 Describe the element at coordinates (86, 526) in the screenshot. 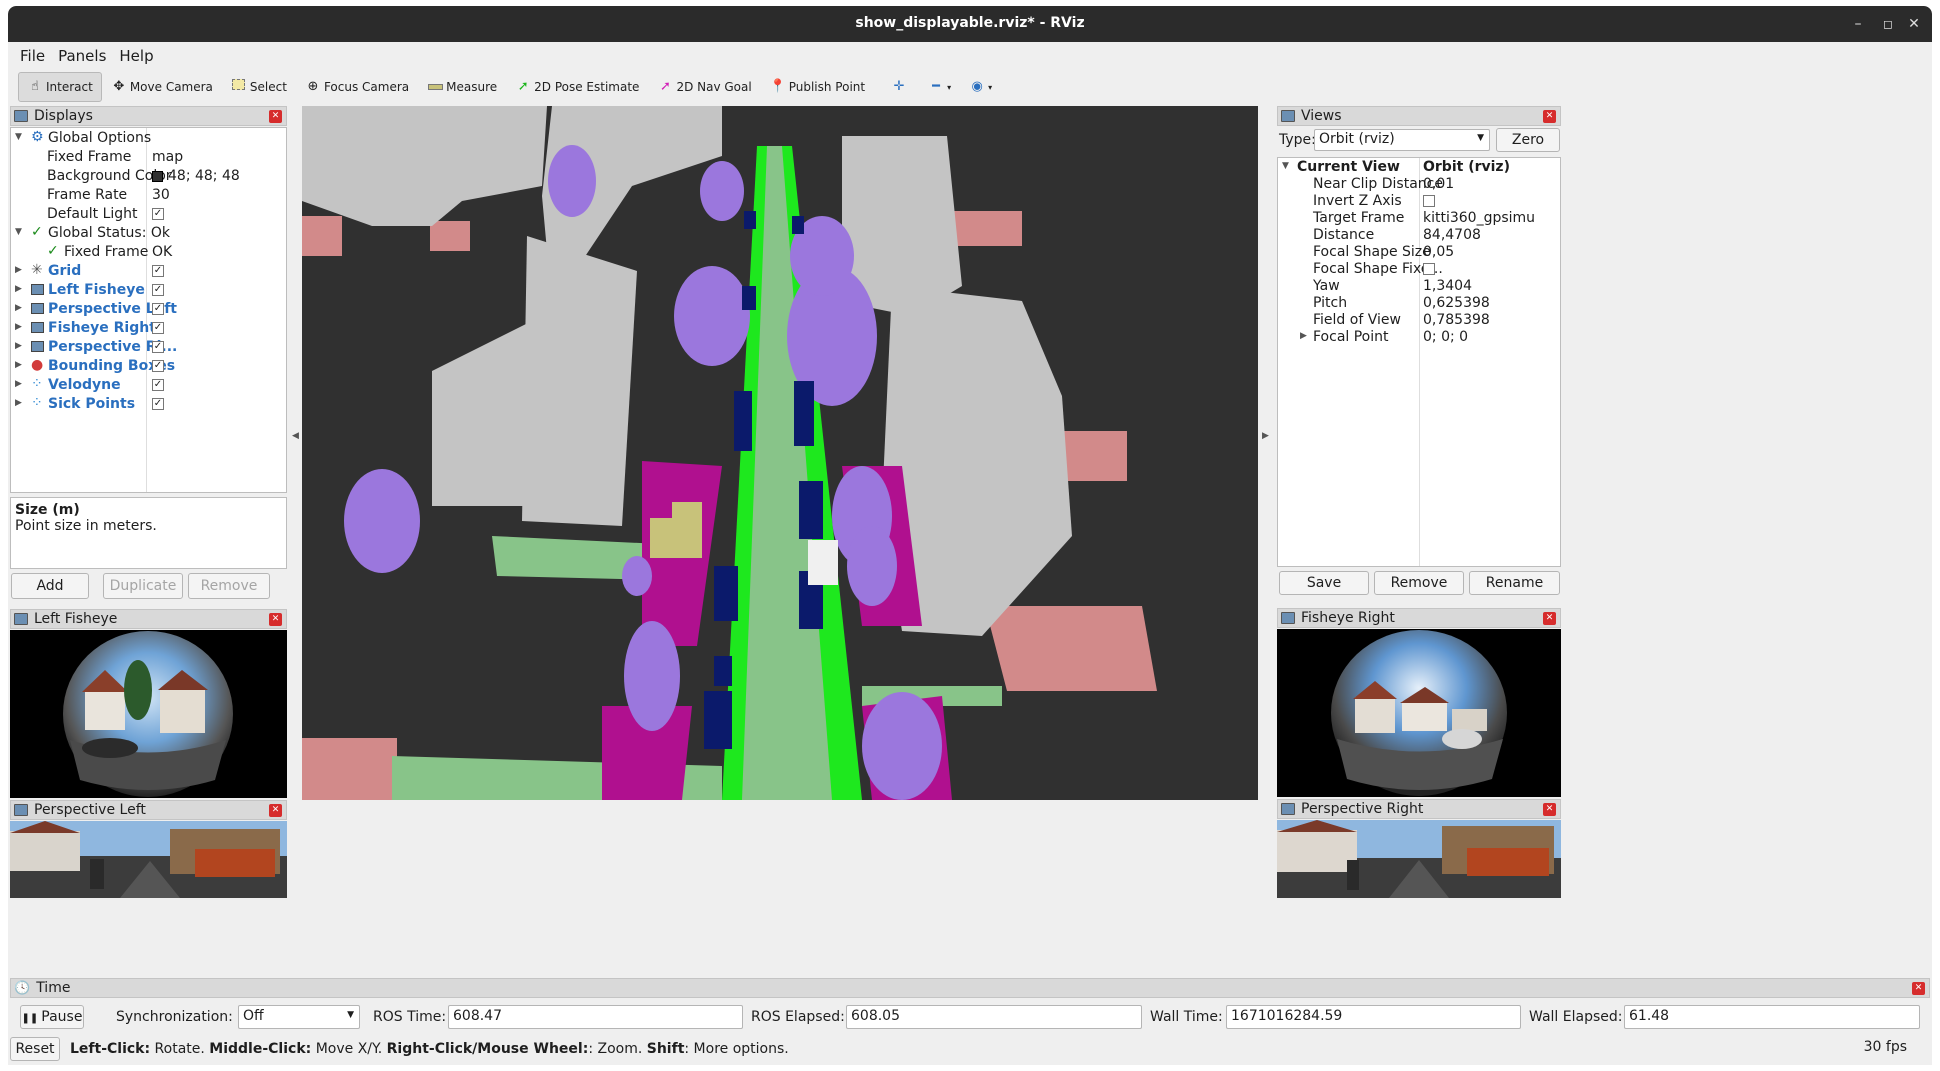

I see `help-text: Point size in meters.` at that location.